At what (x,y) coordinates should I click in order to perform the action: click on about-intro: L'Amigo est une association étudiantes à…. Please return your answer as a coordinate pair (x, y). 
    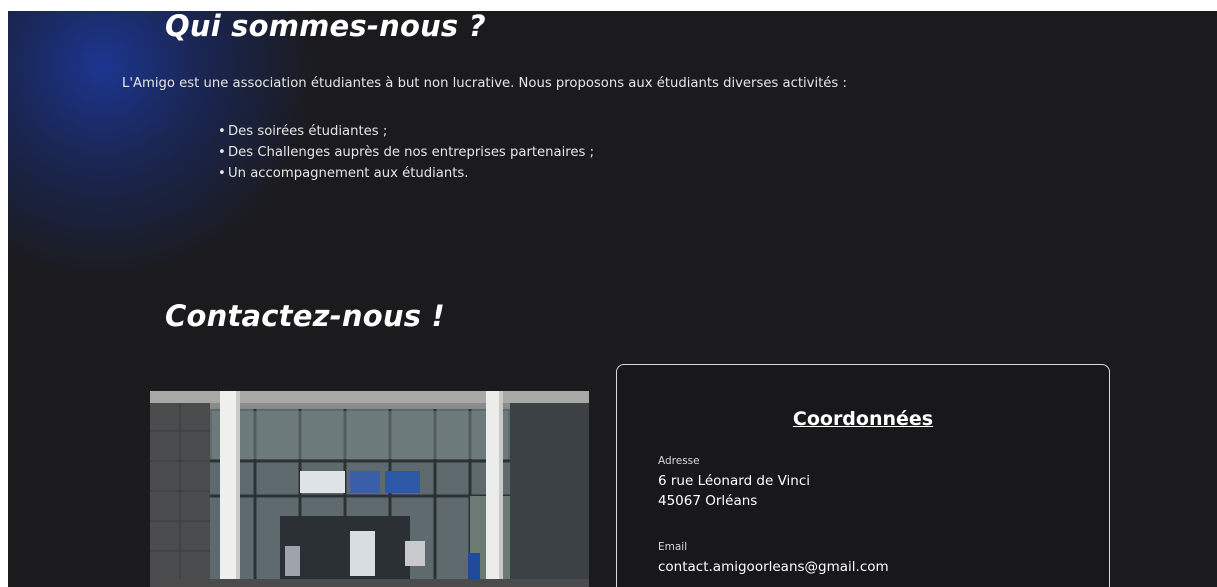
    Looking at the image, I should click on (484, 83).